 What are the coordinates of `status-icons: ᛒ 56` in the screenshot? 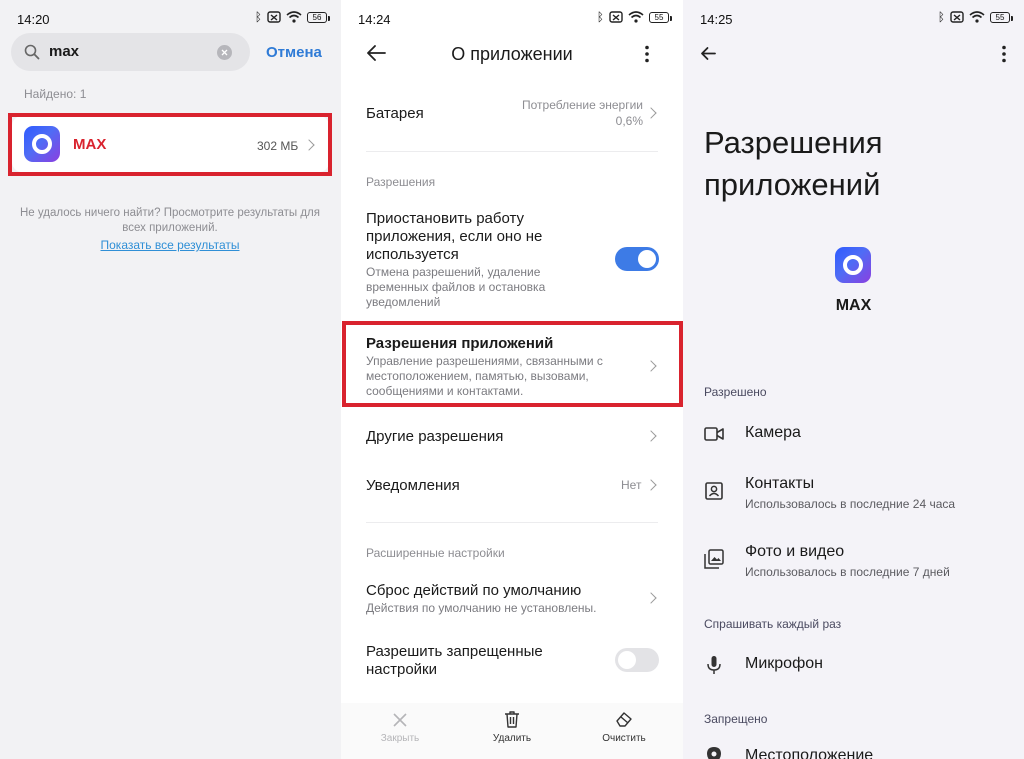 It's located at (292, 17).